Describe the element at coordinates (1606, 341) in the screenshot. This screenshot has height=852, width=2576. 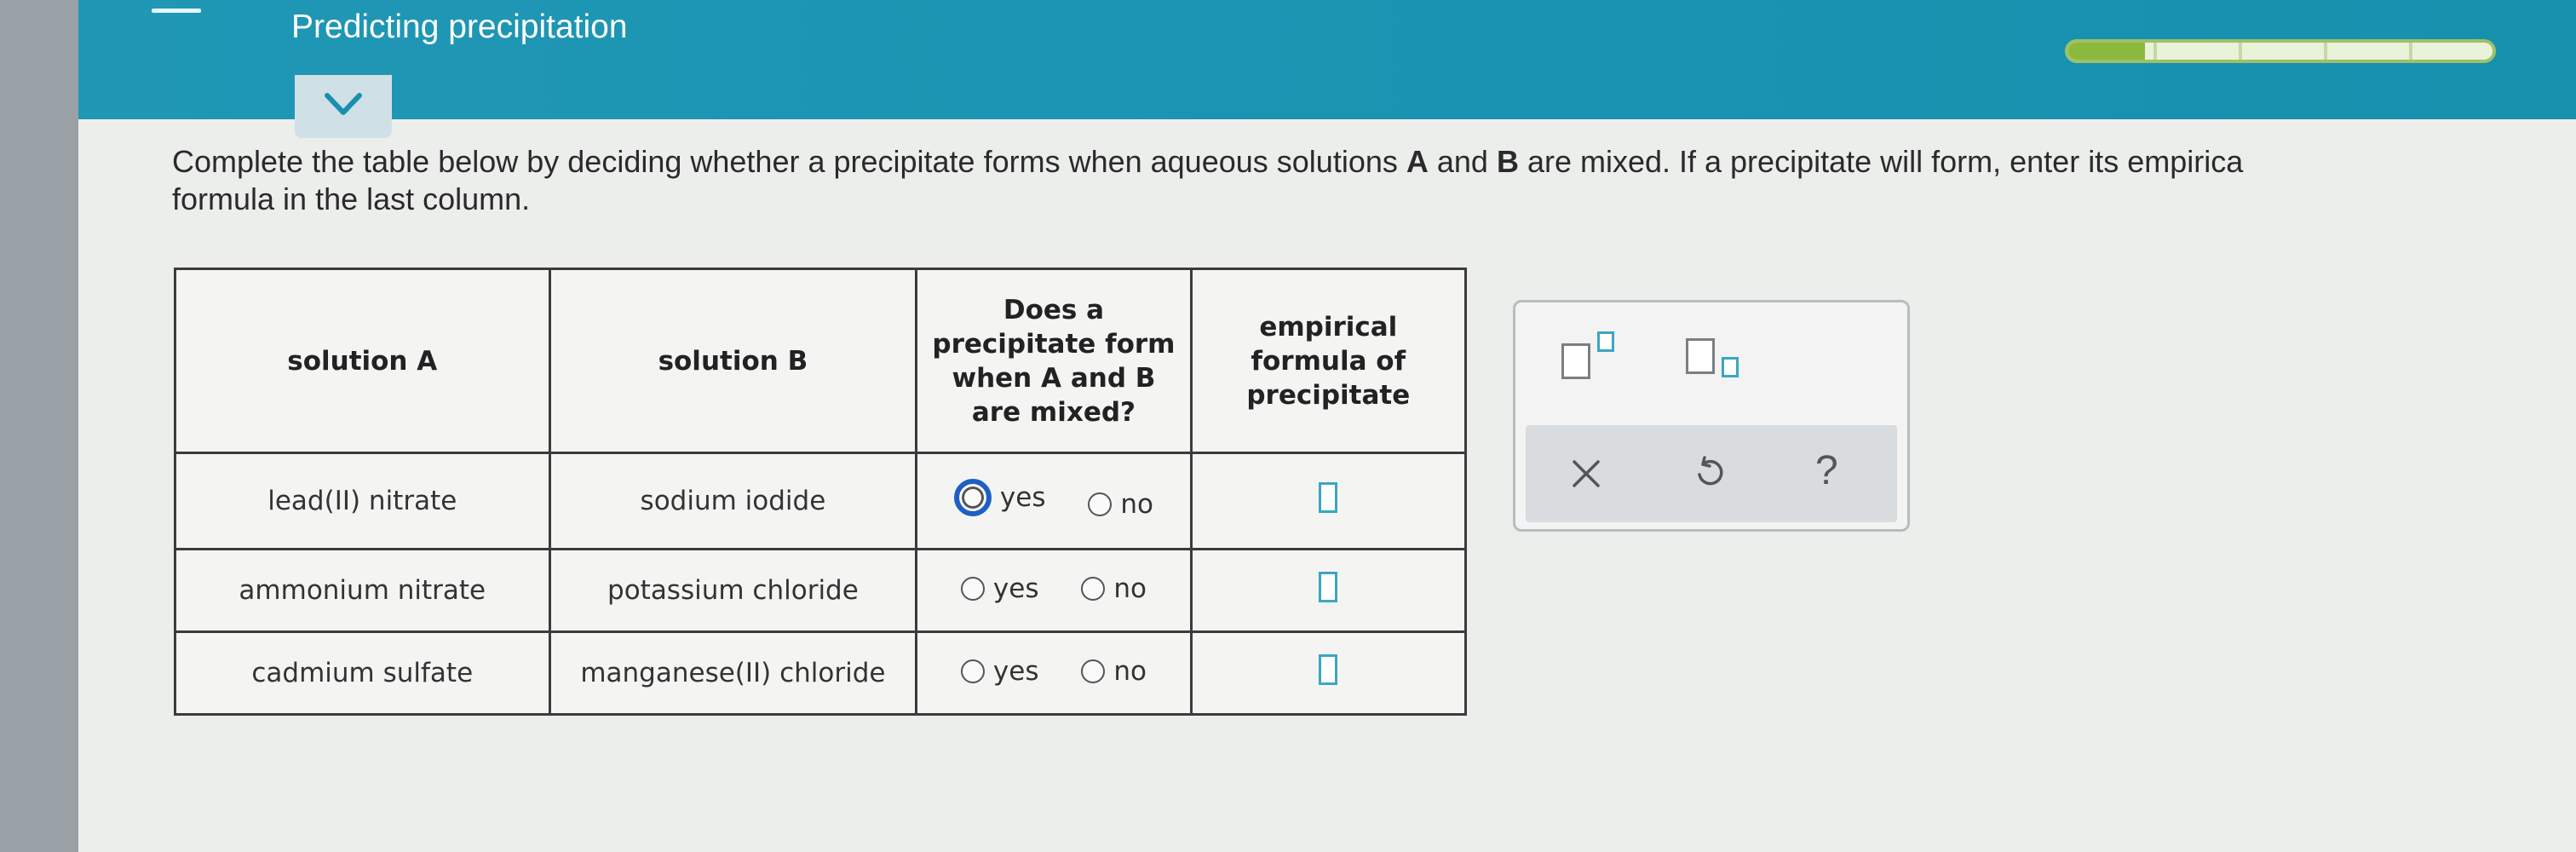
I see `superscript-box` at that location.